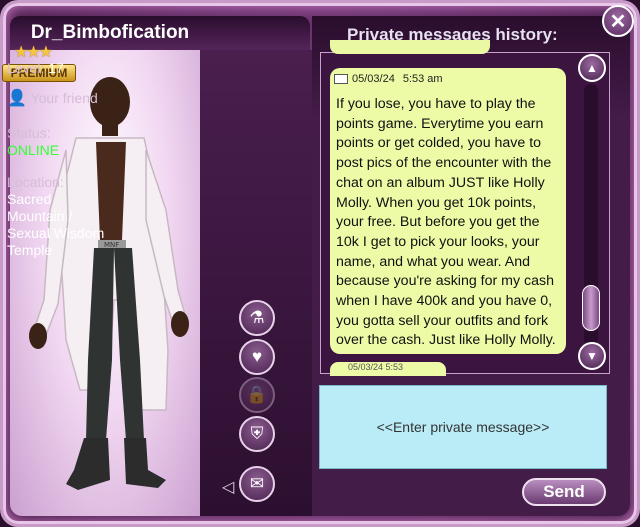 The width and height of the screenshot is (640, 527). What do you see at coordinates (257, 318) in the screenshot?
I see `perfume-icon: ⚗` at bounding box center [257, 318].